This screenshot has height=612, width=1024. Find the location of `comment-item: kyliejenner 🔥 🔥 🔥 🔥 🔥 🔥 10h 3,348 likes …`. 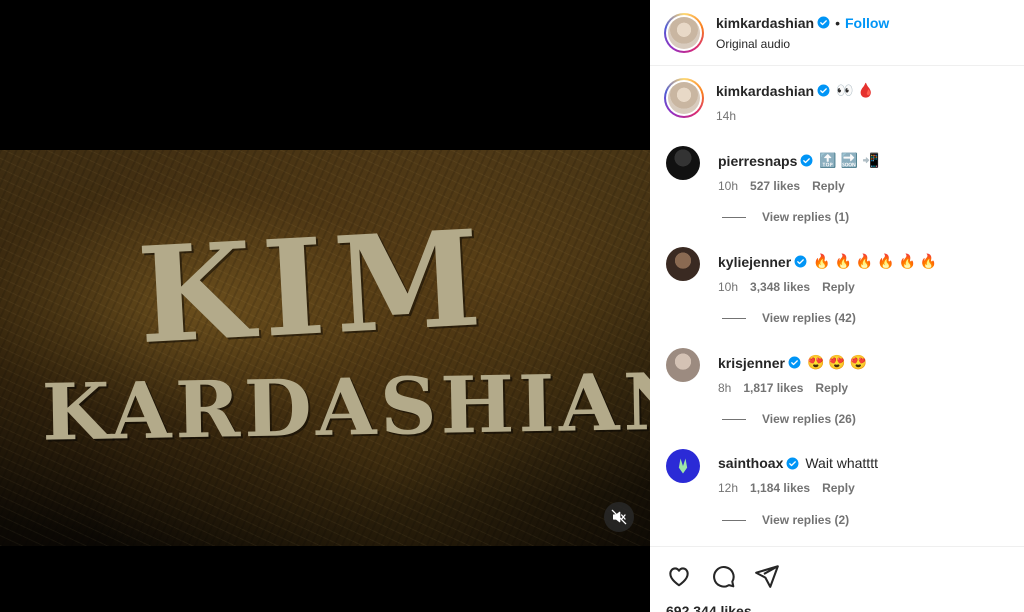

comment-item: kyliejenner 🔥 🔥 🔥 🔥 🔥 🔥 10h 3,348 likes … is located at coordinates (801, 270).